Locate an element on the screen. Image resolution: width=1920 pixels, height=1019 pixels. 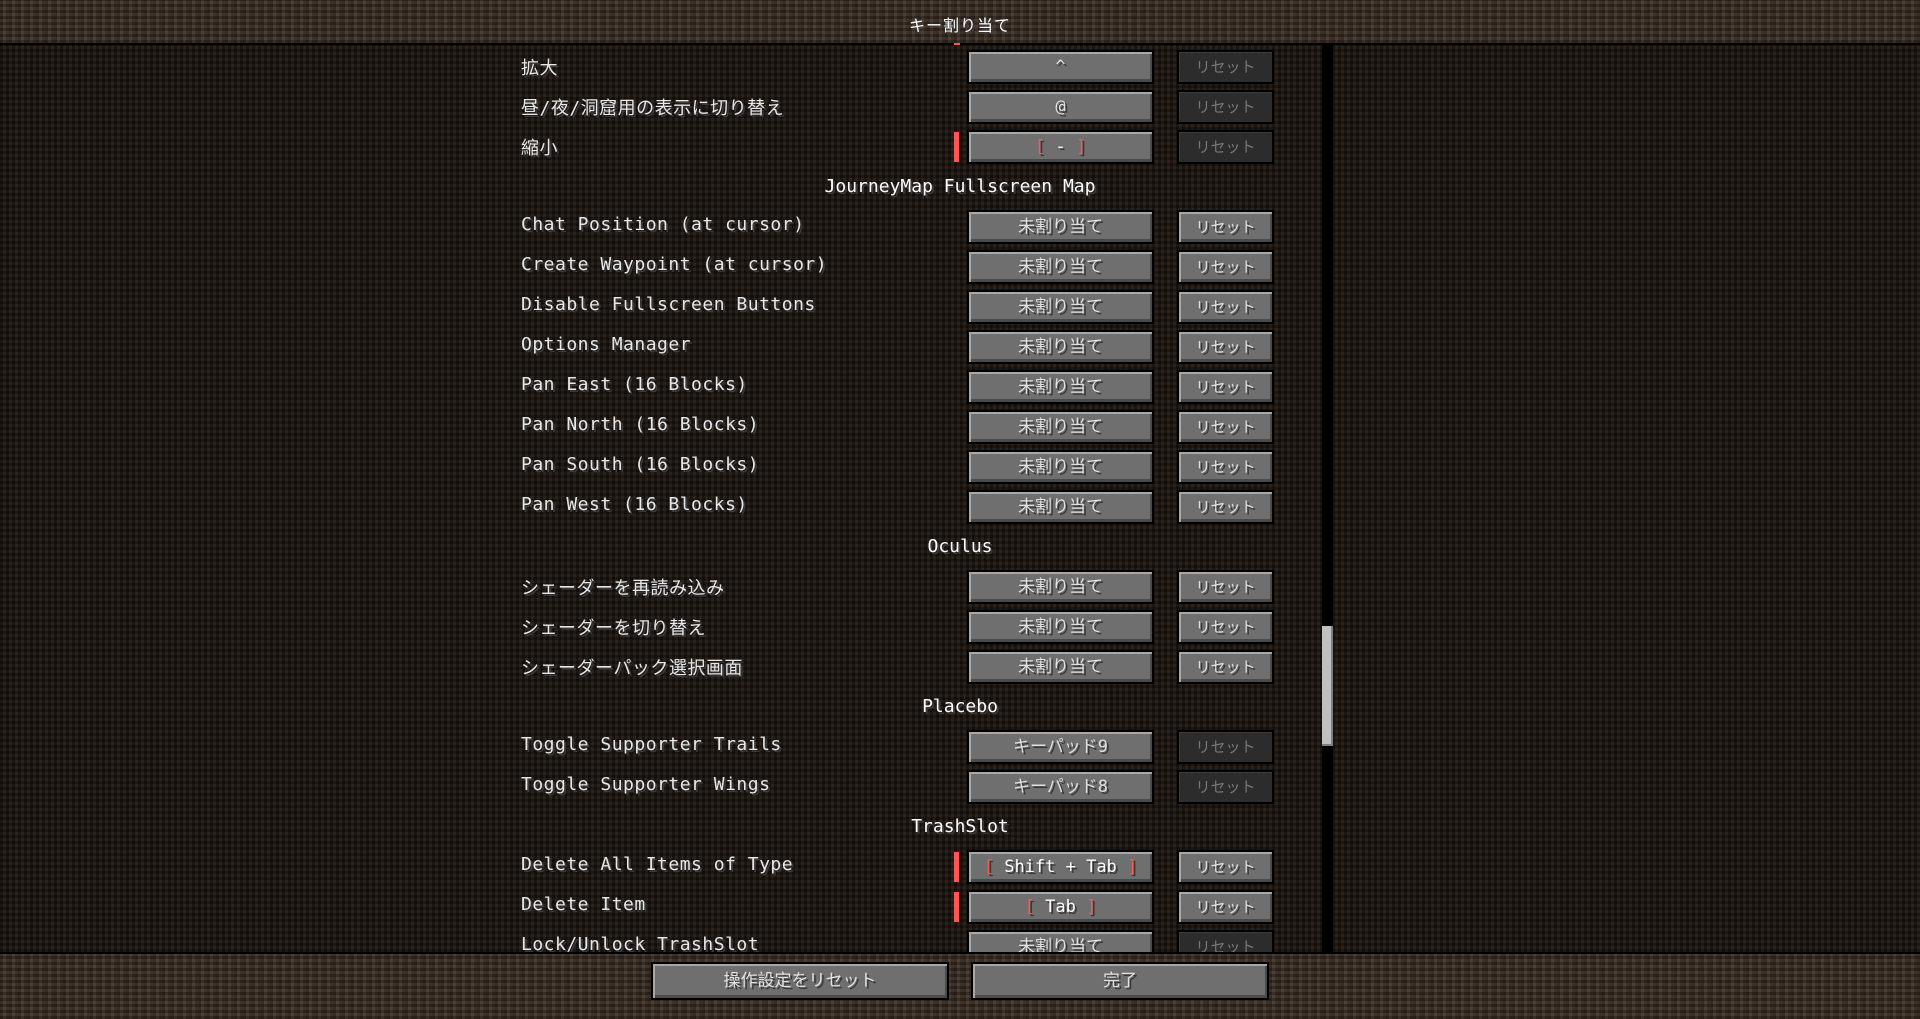
keybind-label: Lock/Unlock TrashSlot is located at coordinates (640, 943).